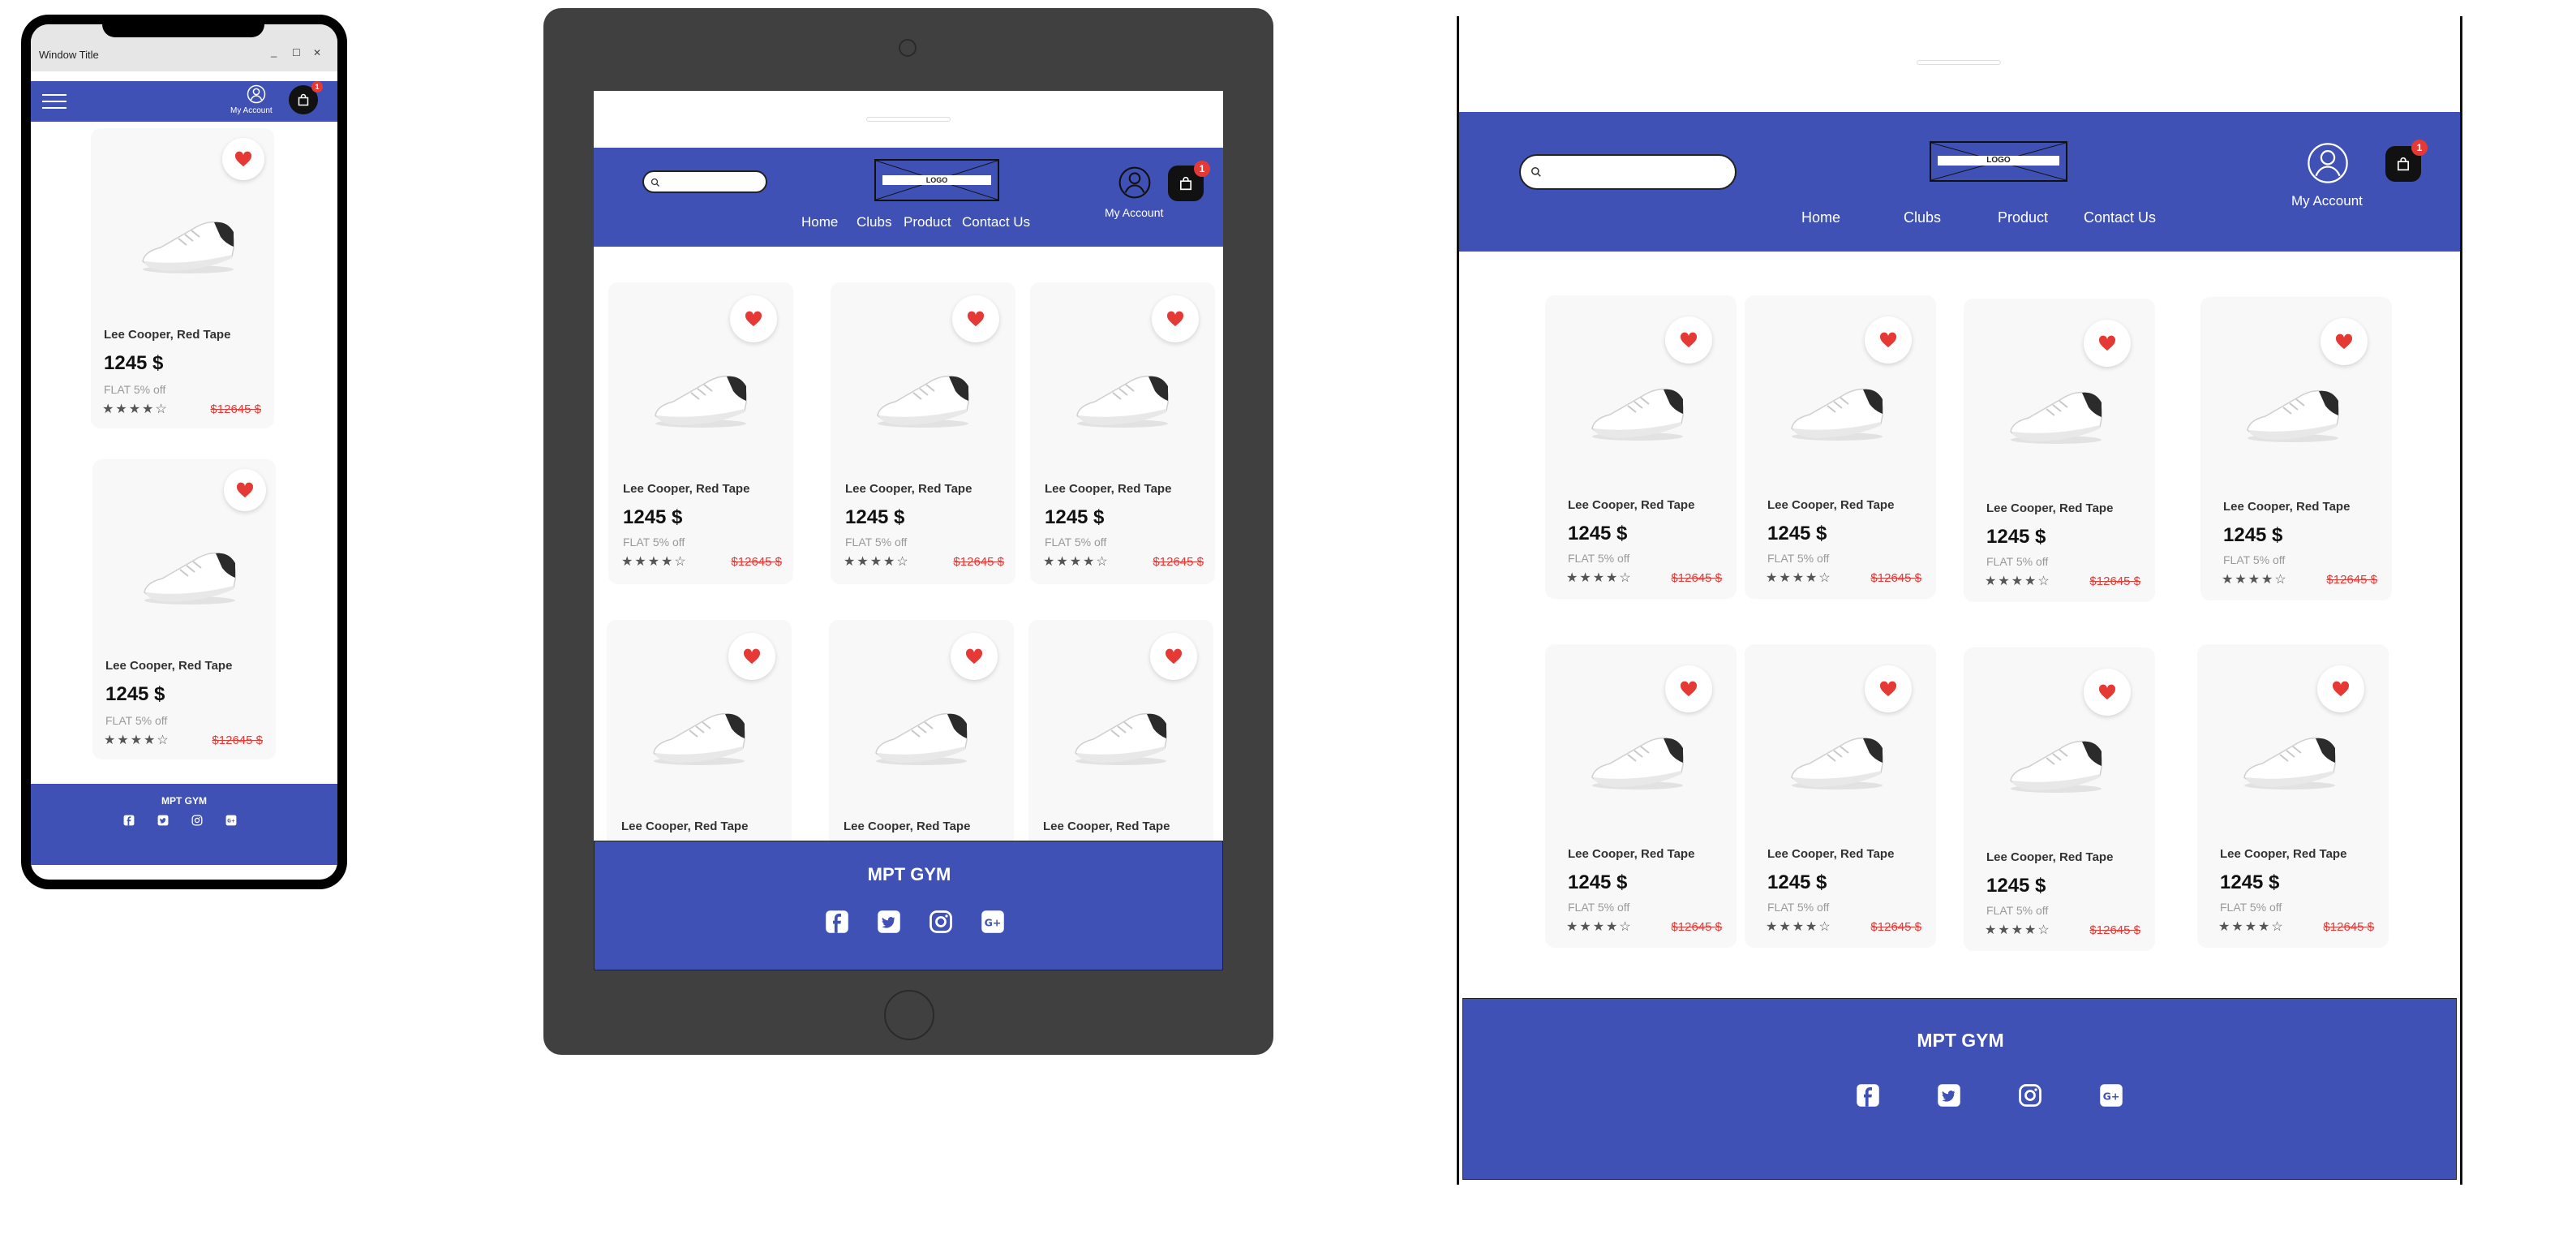  What do you see at coordinates (317, 53) in the screenshot?
I see `close-button: ✕` at bounding box center [317, 53].